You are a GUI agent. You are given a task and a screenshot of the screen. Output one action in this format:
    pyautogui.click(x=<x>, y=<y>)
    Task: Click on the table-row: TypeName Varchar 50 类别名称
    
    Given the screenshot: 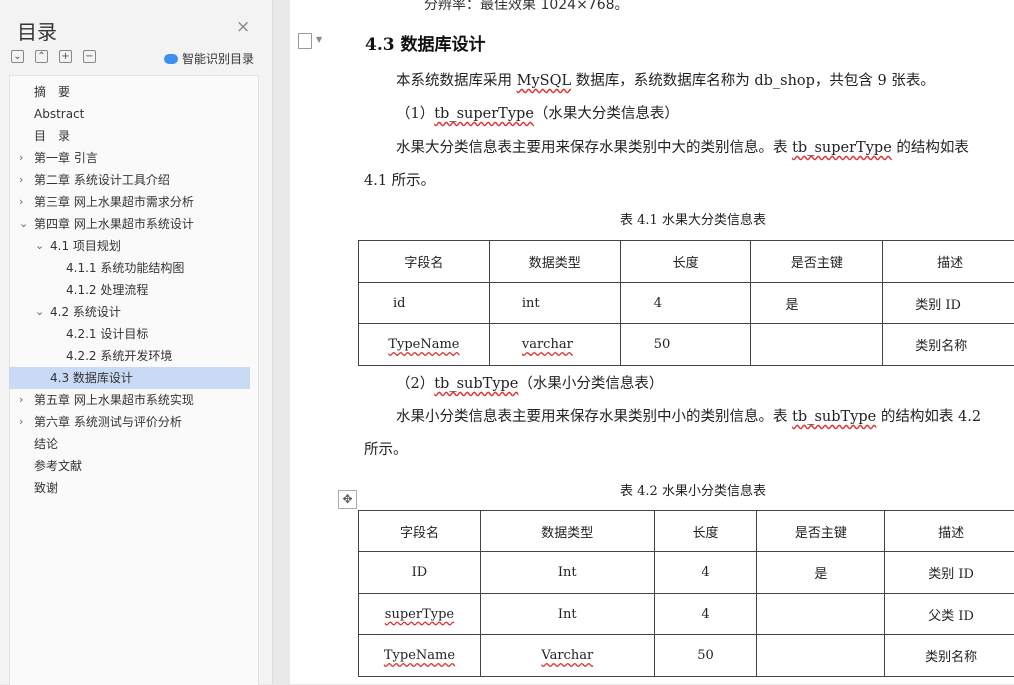 What is the action you would take?
    pyautogui.click(x=686, y=656)
    